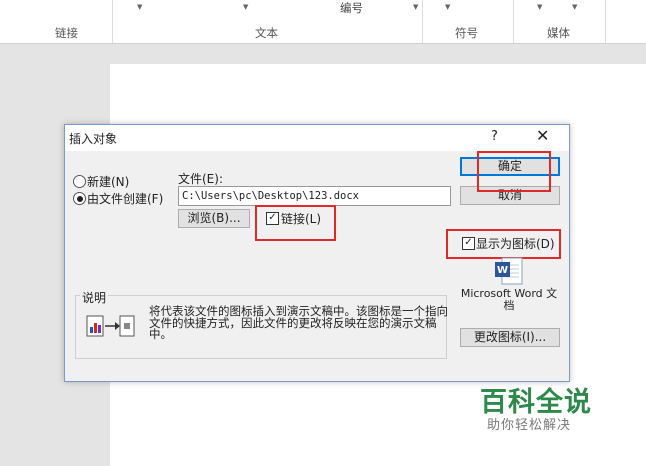  Describe the element at coordinates (125, 198) in the screenshot. I see `radio-create-from-file-label: 由文件创建(F)` at that location.